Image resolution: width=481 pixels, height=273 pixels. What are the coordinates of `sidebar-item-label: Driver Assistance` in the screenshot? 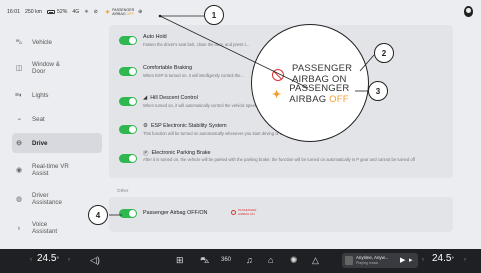 It's located at (47, 199).